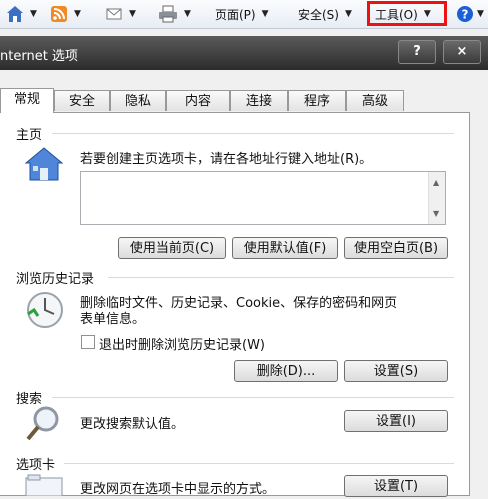 This screenshot has height=499, width=488. Describe the element at coordinates (45, 311) in the screenshot. I see `history-clock-icon` at that location.